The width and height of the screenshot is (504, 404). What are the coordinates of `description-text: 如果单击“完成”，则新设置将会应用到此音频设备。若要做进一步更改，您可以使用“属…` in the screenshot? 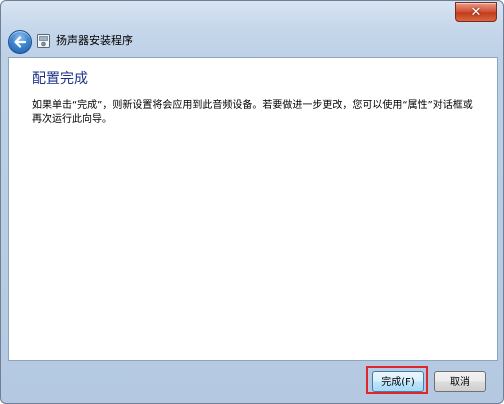 It's located at (252, 112).